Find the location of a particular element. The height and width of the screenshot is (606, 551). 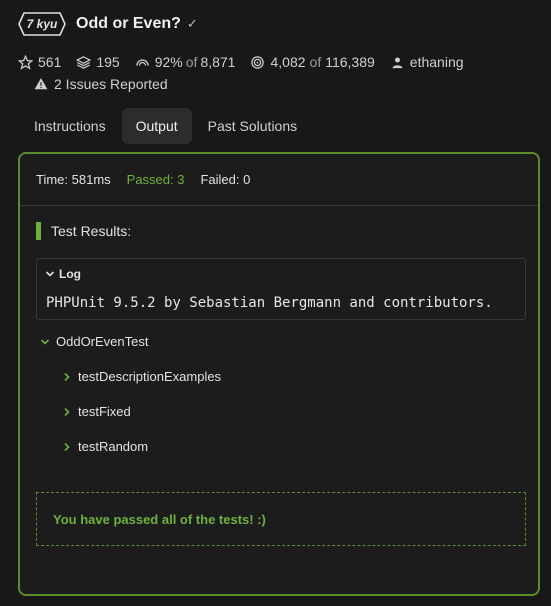

issues-label: 2 Issues Reported is located at coordinates (111, 84).